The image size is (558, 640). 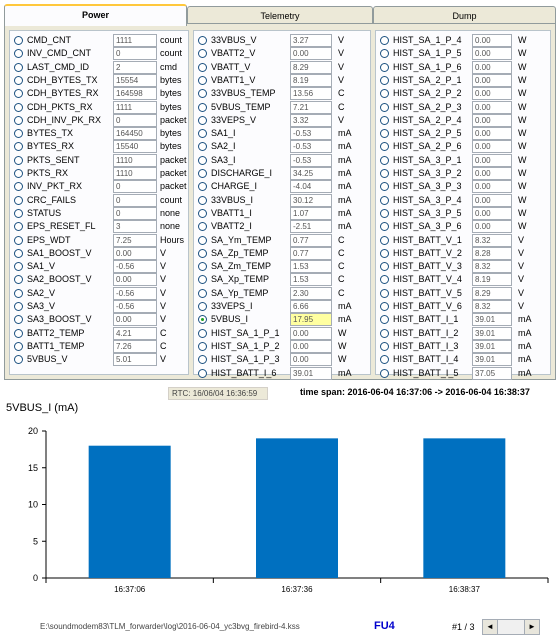 I want to click on telemetry-row: BYTES_TX 164450 bytes, so click(x=99, y=134).